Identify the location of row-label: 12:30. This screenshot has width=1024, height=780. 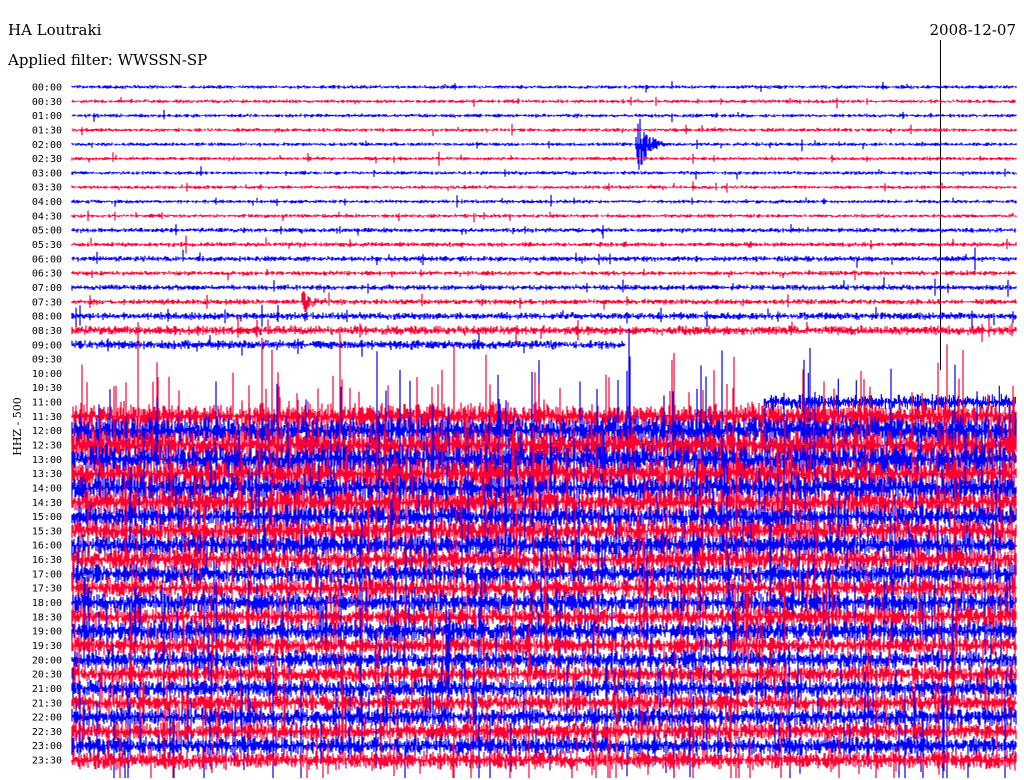
(47, 446).